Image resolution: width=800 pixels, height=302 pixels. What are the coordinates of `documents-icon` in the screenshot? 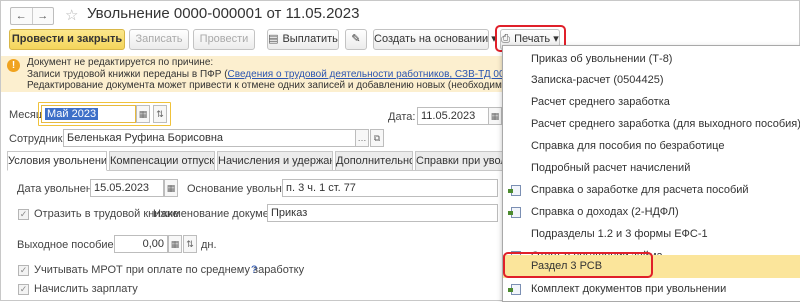 It's located at (514, 289).